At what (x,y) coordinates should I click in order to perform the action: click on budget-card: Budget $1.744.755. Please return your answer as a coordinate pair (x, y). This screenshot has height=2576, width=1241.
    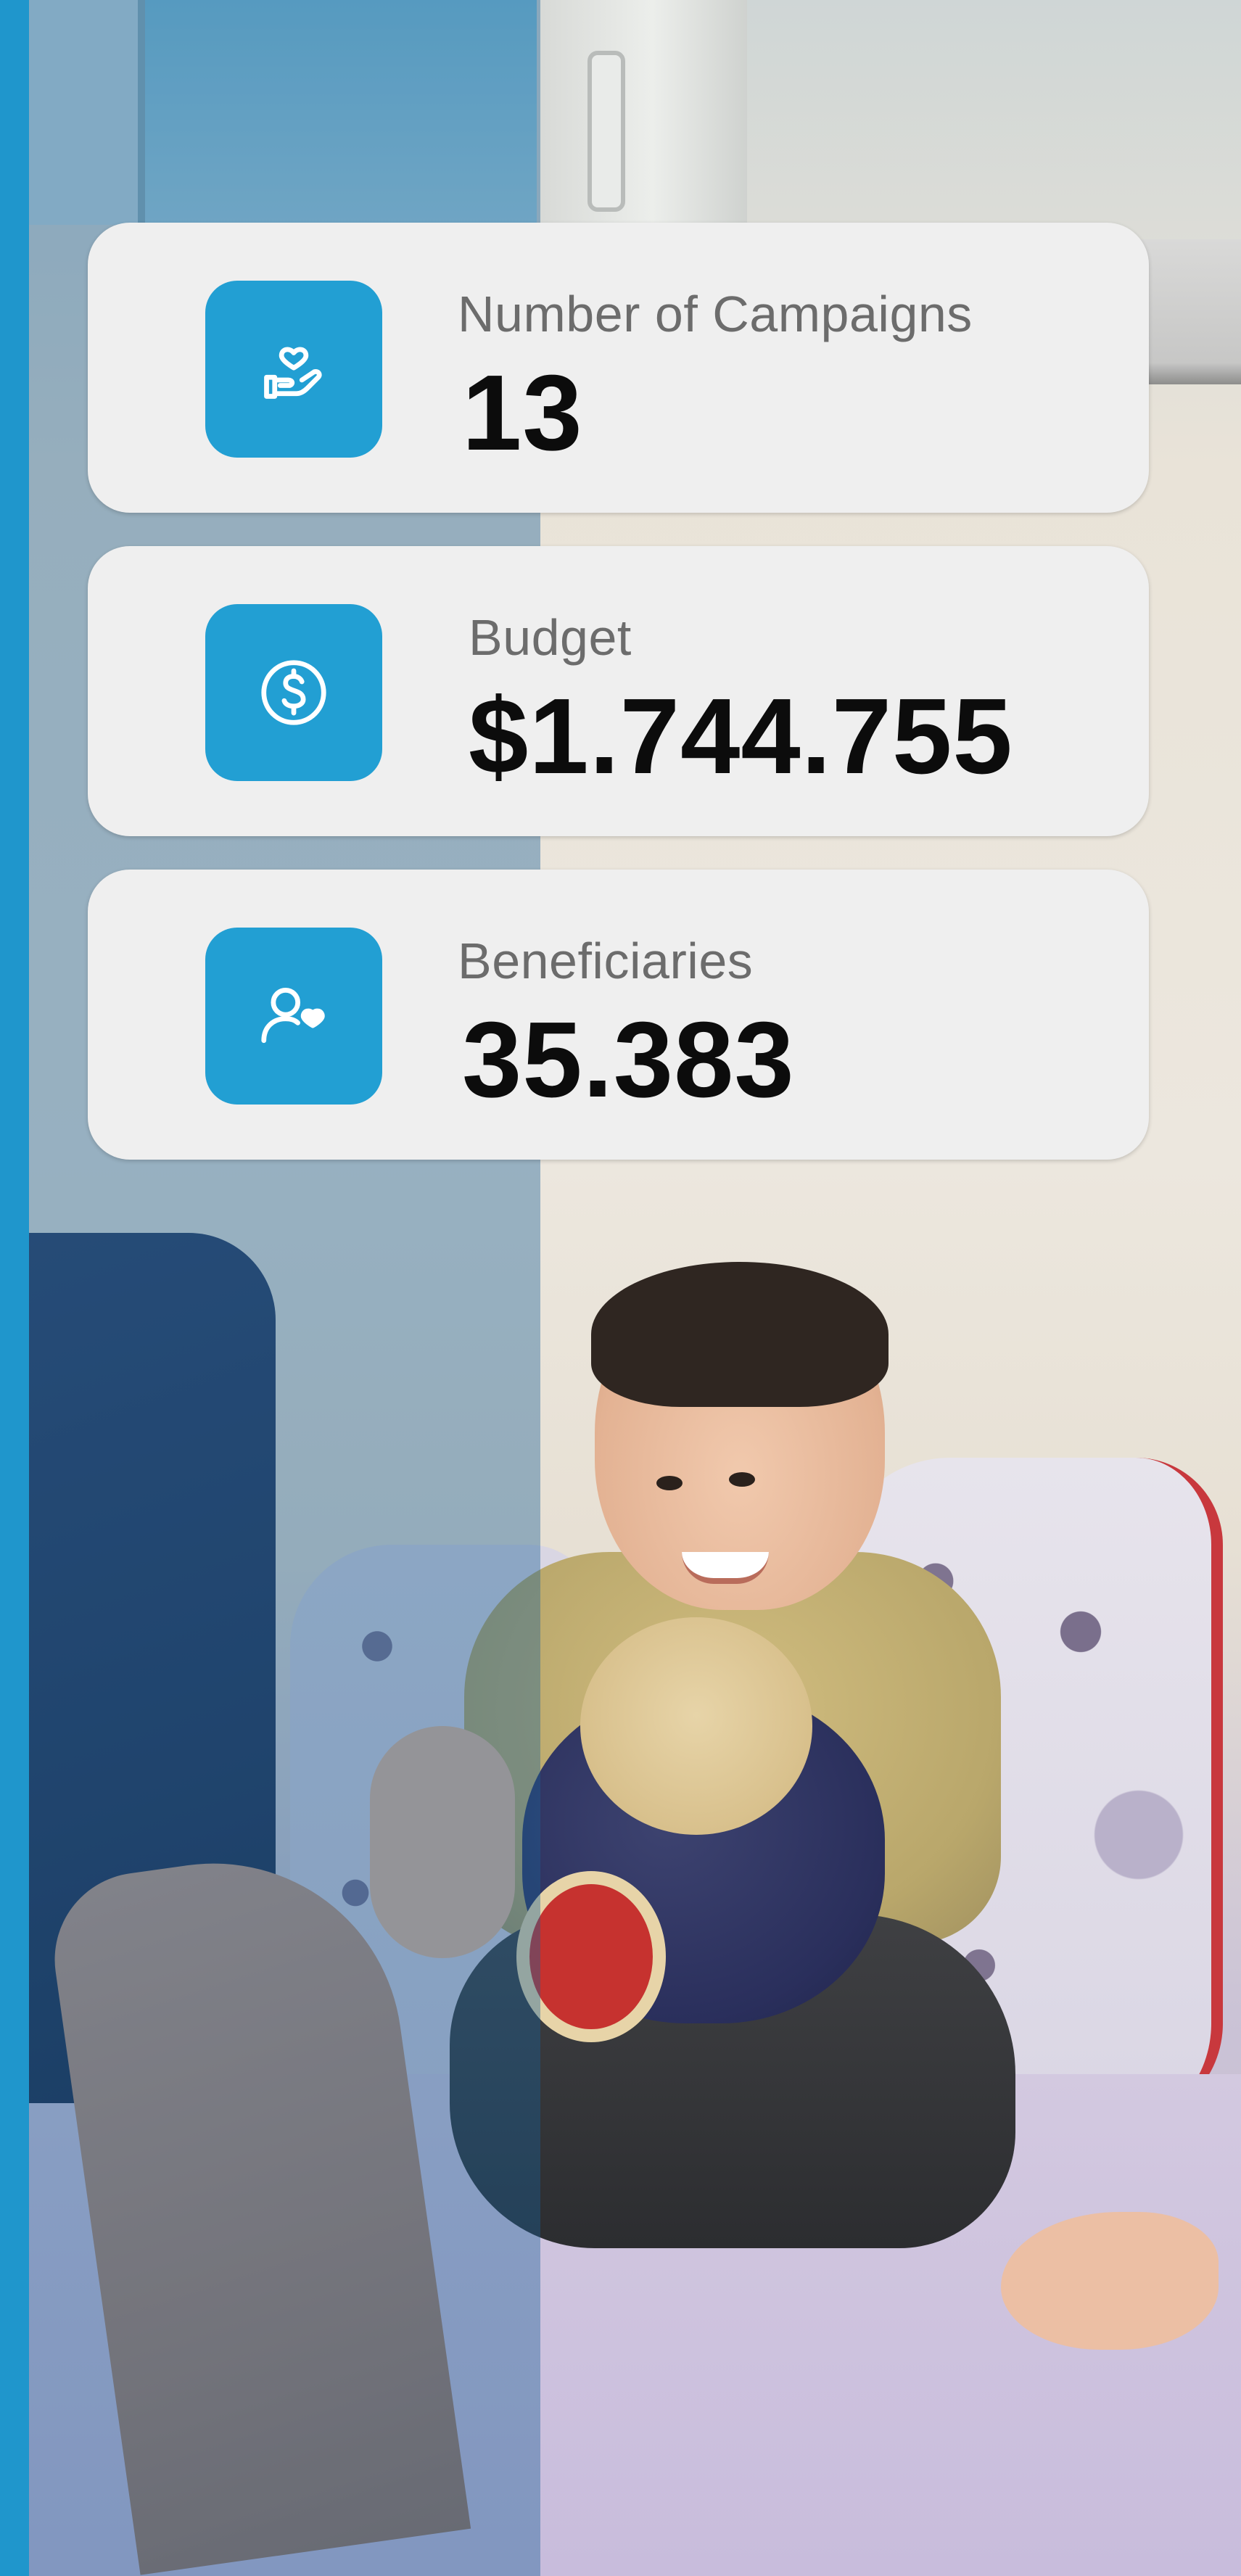
    Looking at the image, I should click on (618, 691).